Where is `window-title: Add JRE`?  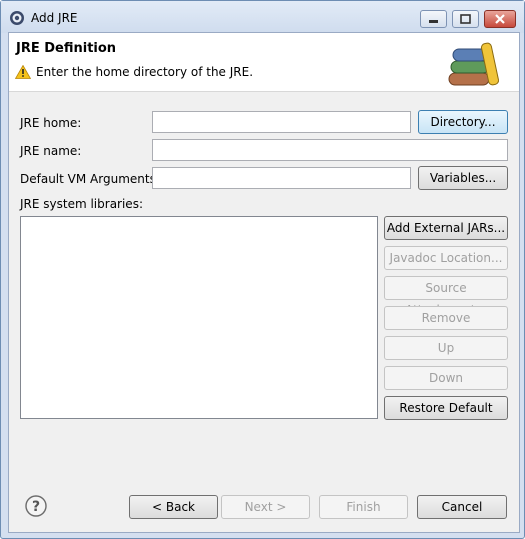
window-title: Add JRE is located at coordinates (54, 18).